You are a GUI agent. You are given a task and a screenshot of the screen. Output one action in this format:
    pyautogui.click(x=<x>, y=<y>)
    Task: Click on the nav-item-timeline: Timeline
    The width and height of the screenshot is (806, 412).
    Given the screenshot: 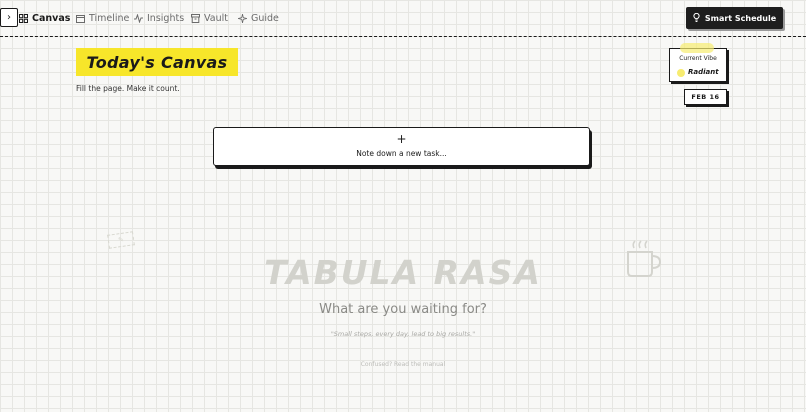 What is the action you would take?
    pyautogui.click(x=102, y=18)
    